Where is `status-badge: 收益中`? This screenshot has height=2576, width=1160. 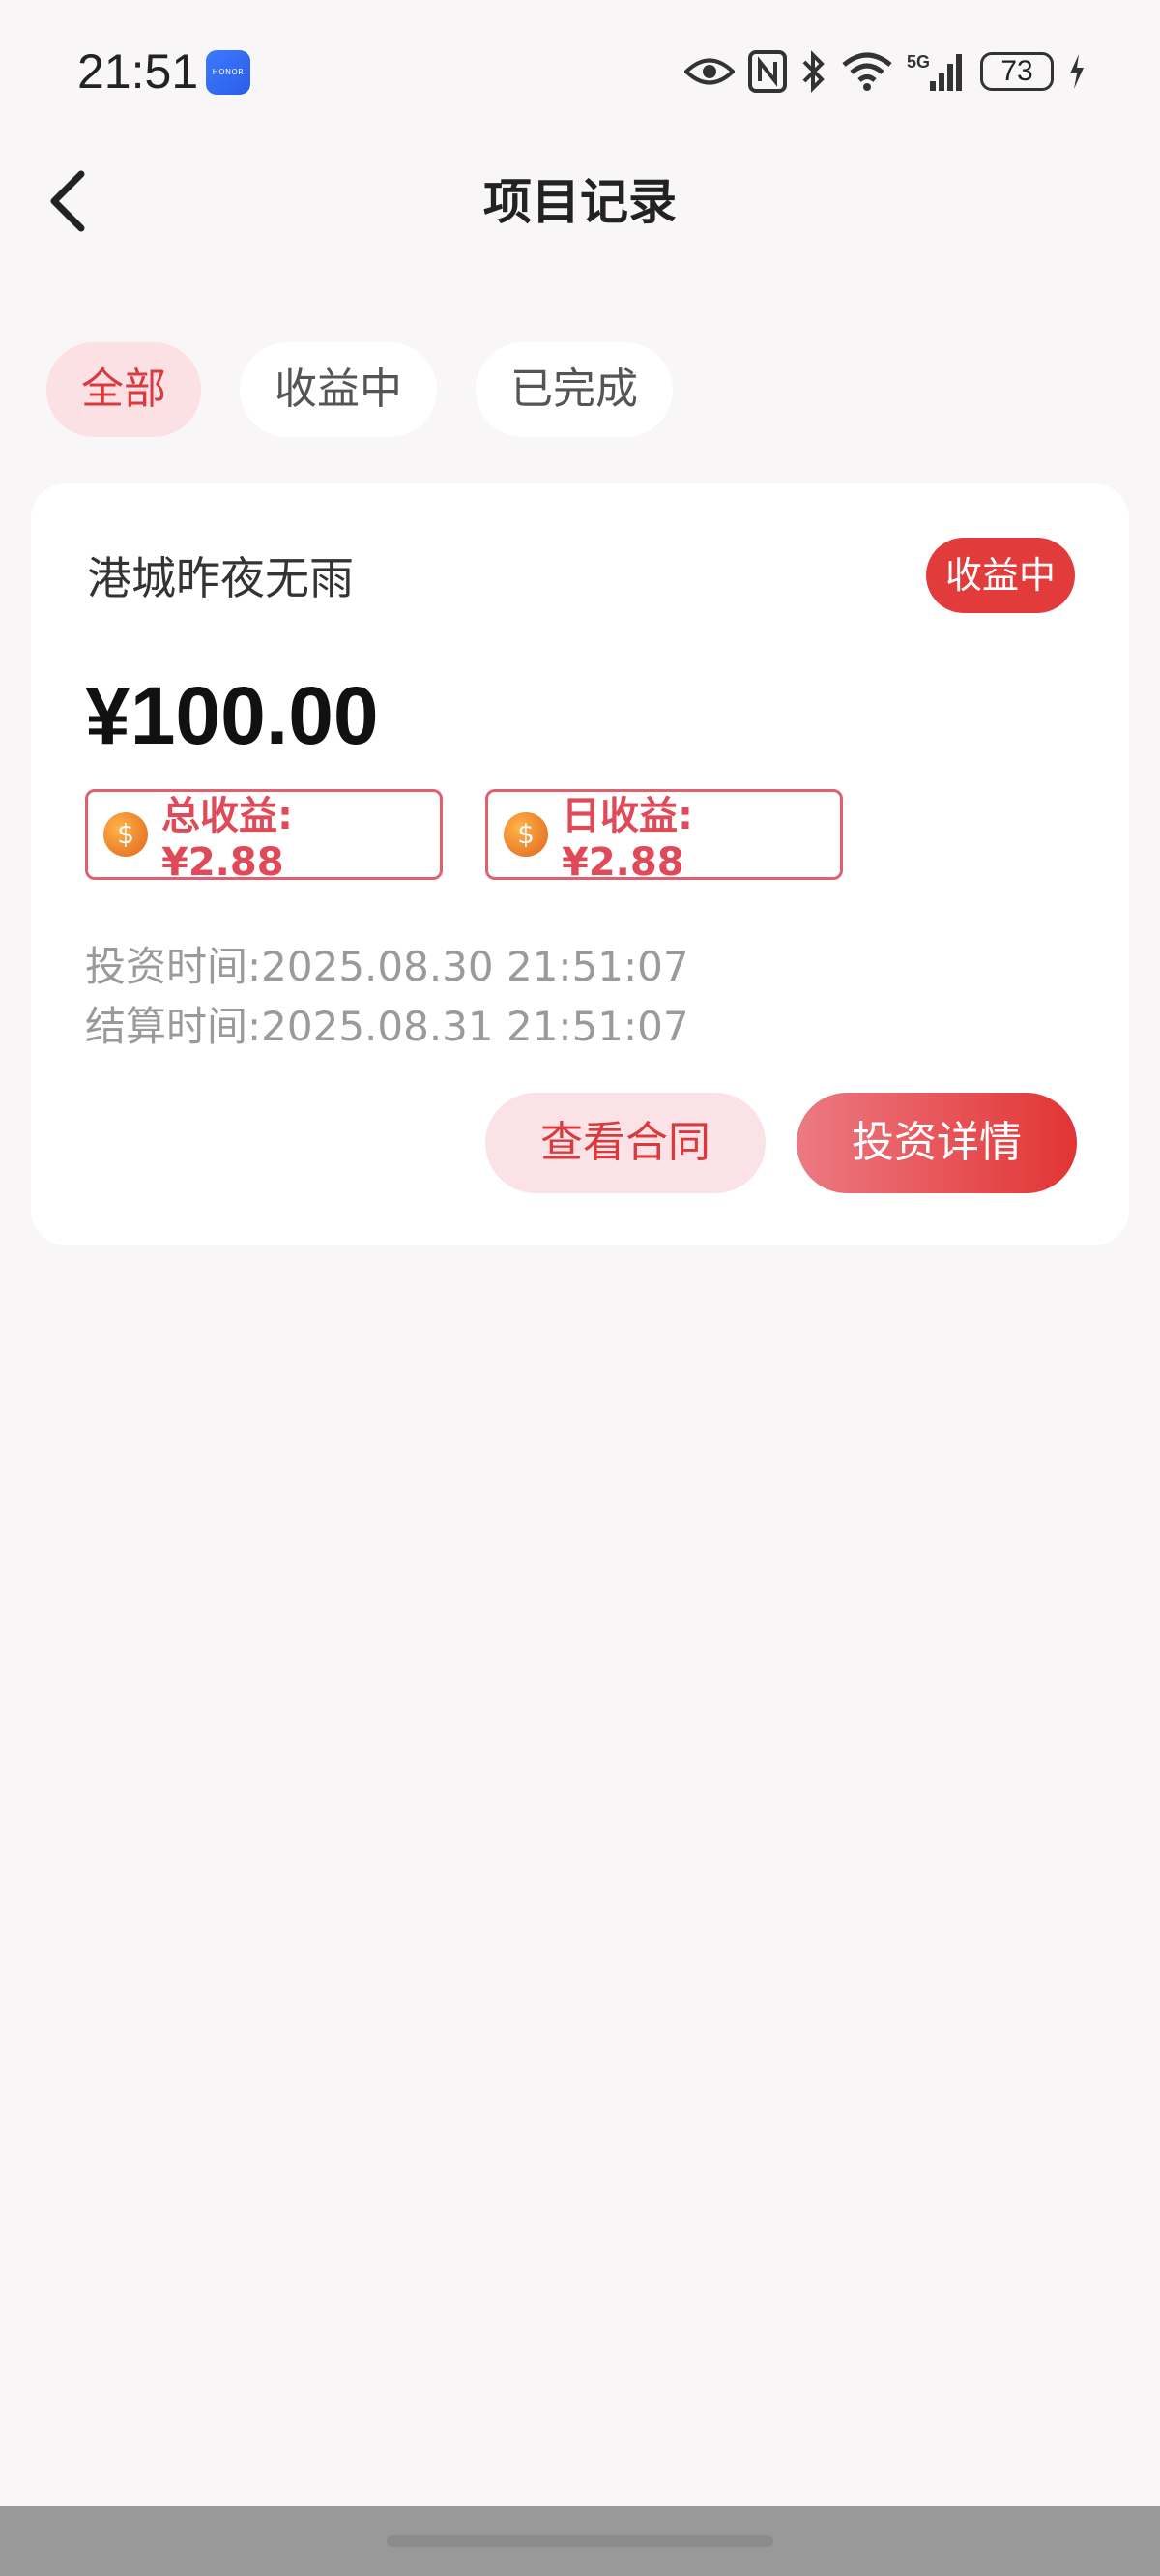
status-badge: 收益中 is located at coordinates (1000, 575).